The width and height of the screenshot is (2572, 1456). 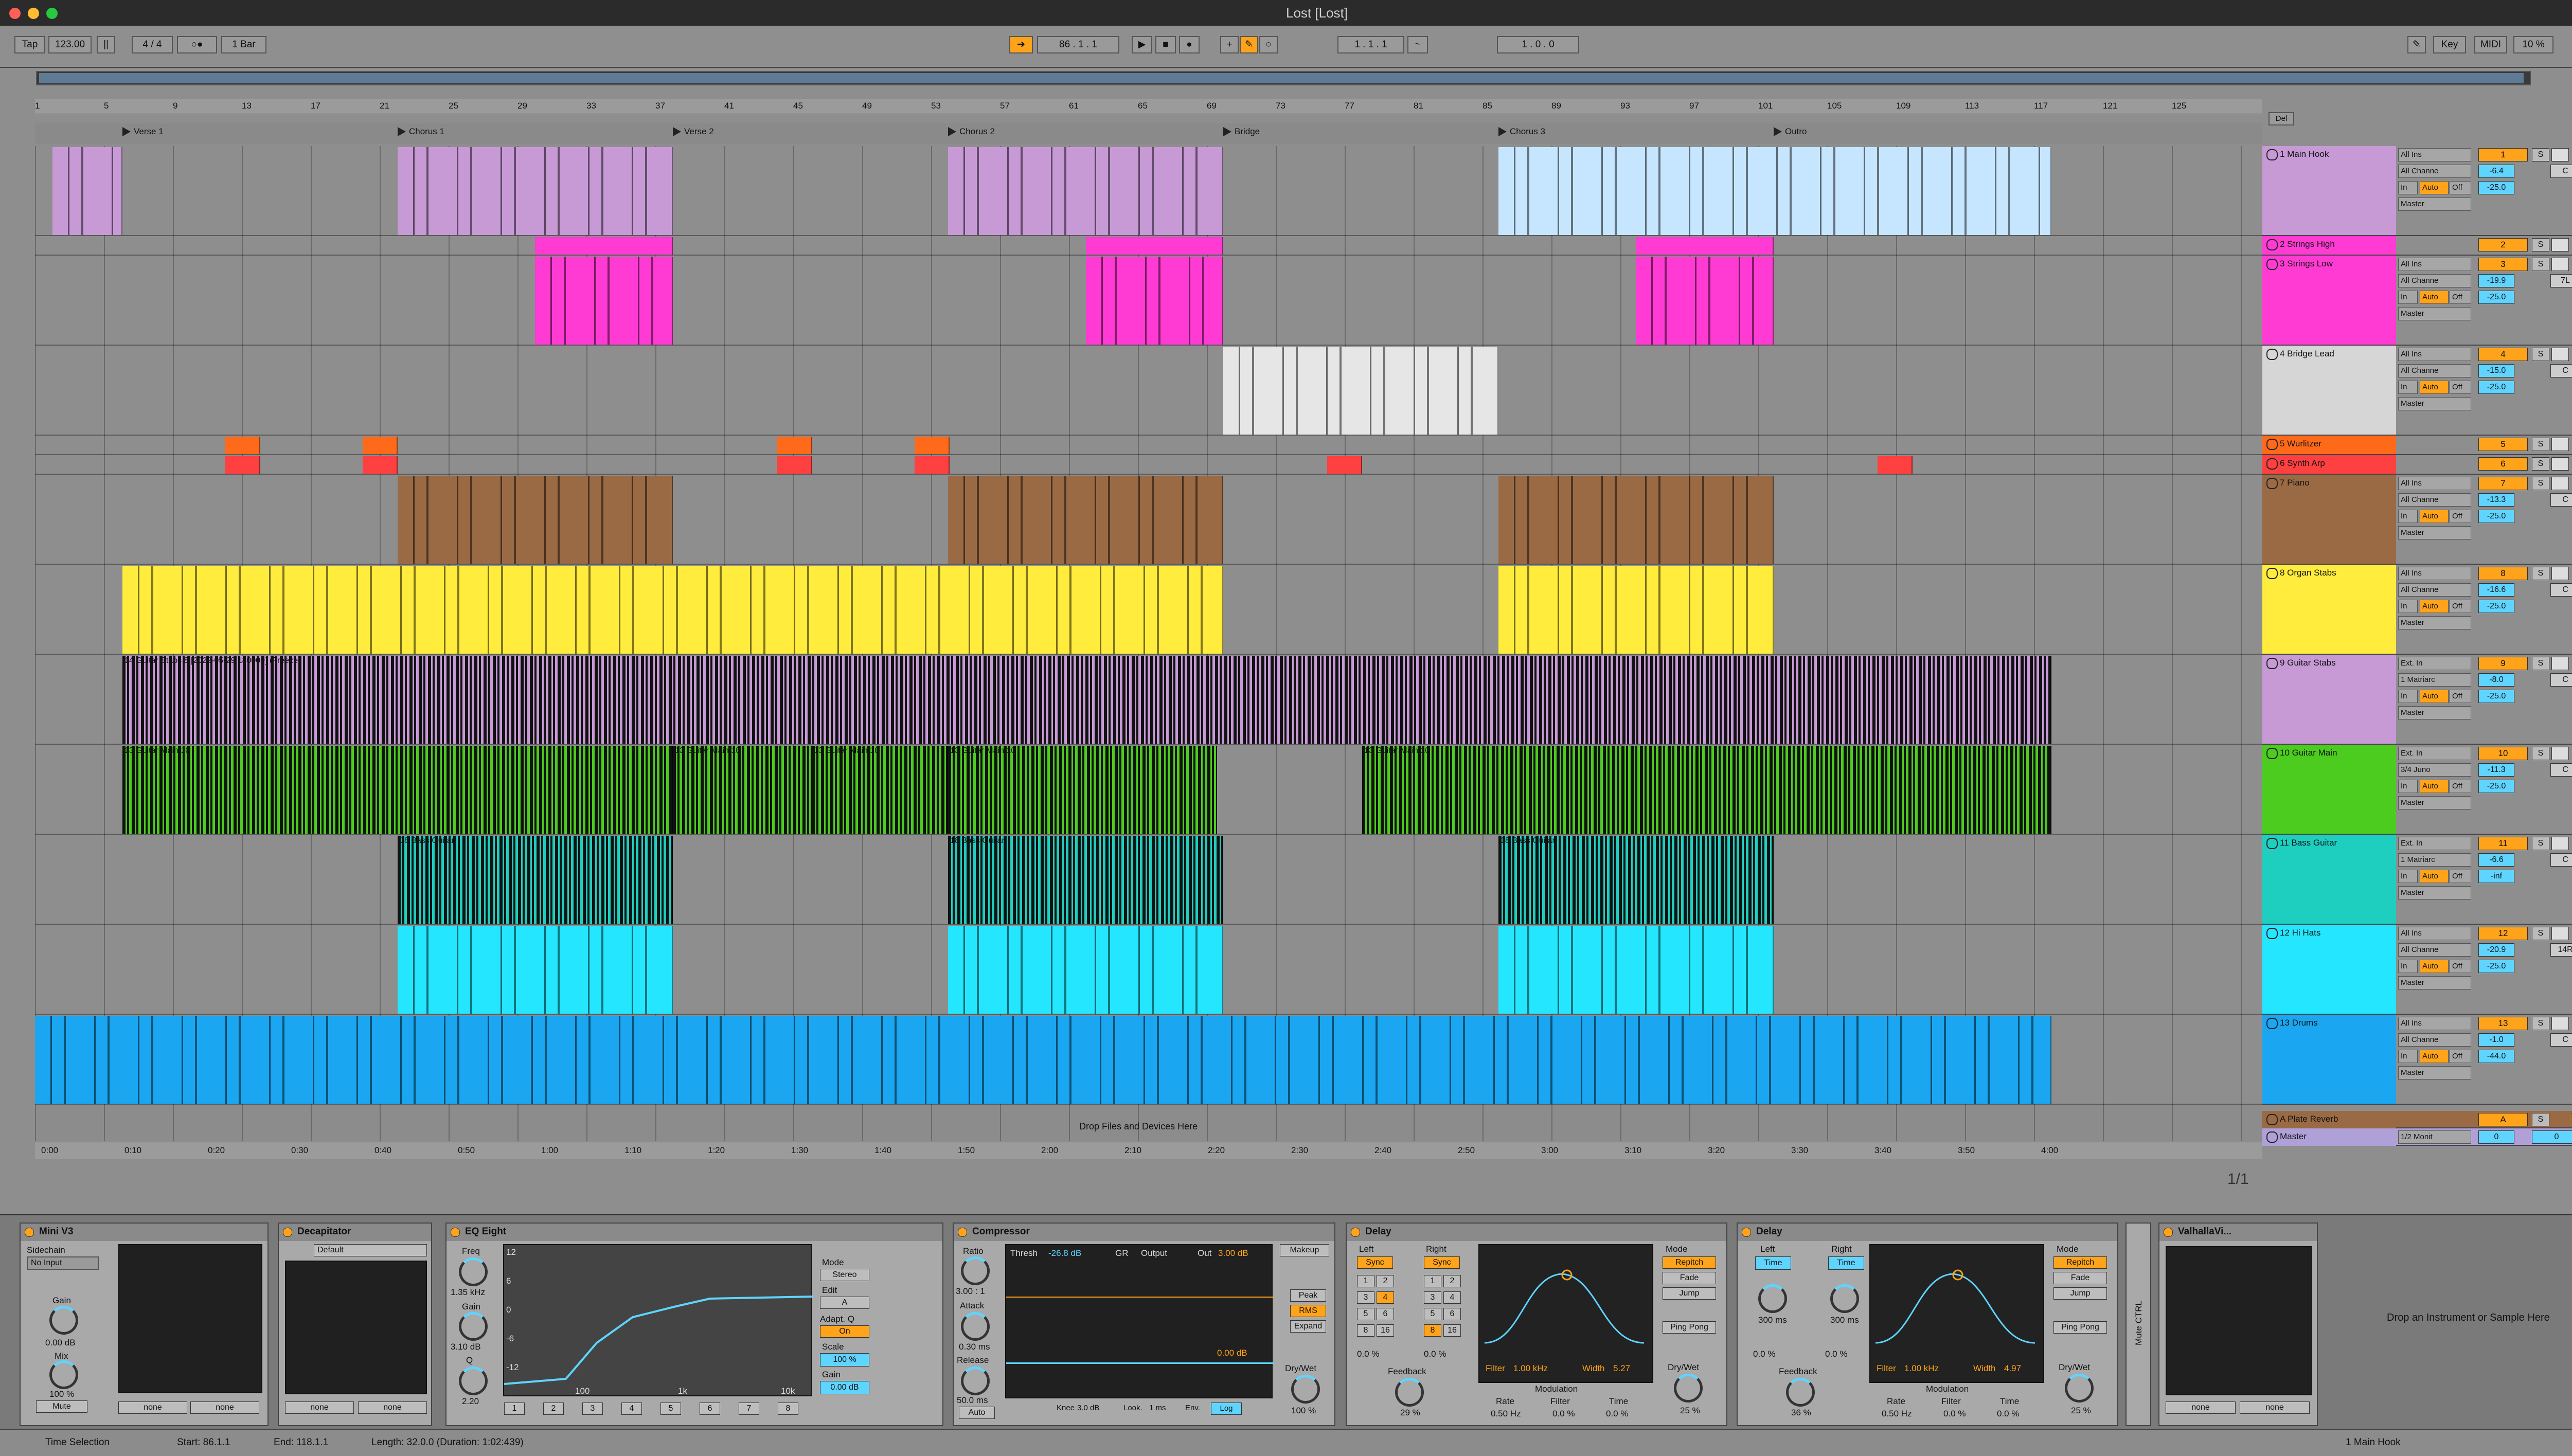 What do you see at coordinates (971, 132) in the screenshot?
I see `locator-3: Chorus 2` at bounding box center [971, 132].